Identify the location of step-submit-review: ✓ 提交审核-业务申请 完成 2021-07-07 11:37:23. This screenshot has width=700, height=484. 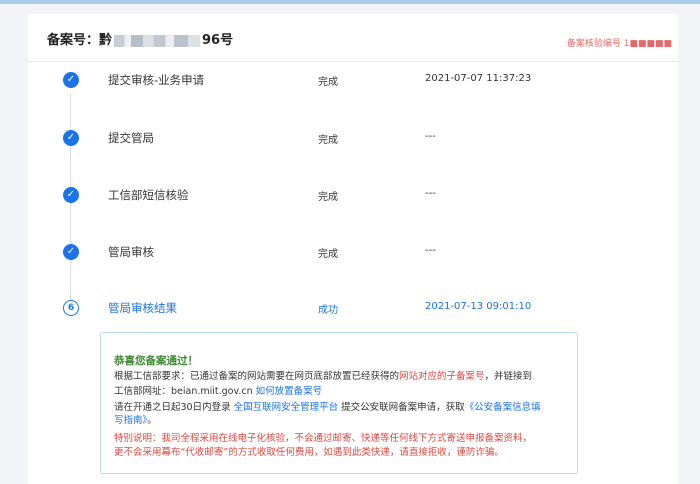
(353, 80).